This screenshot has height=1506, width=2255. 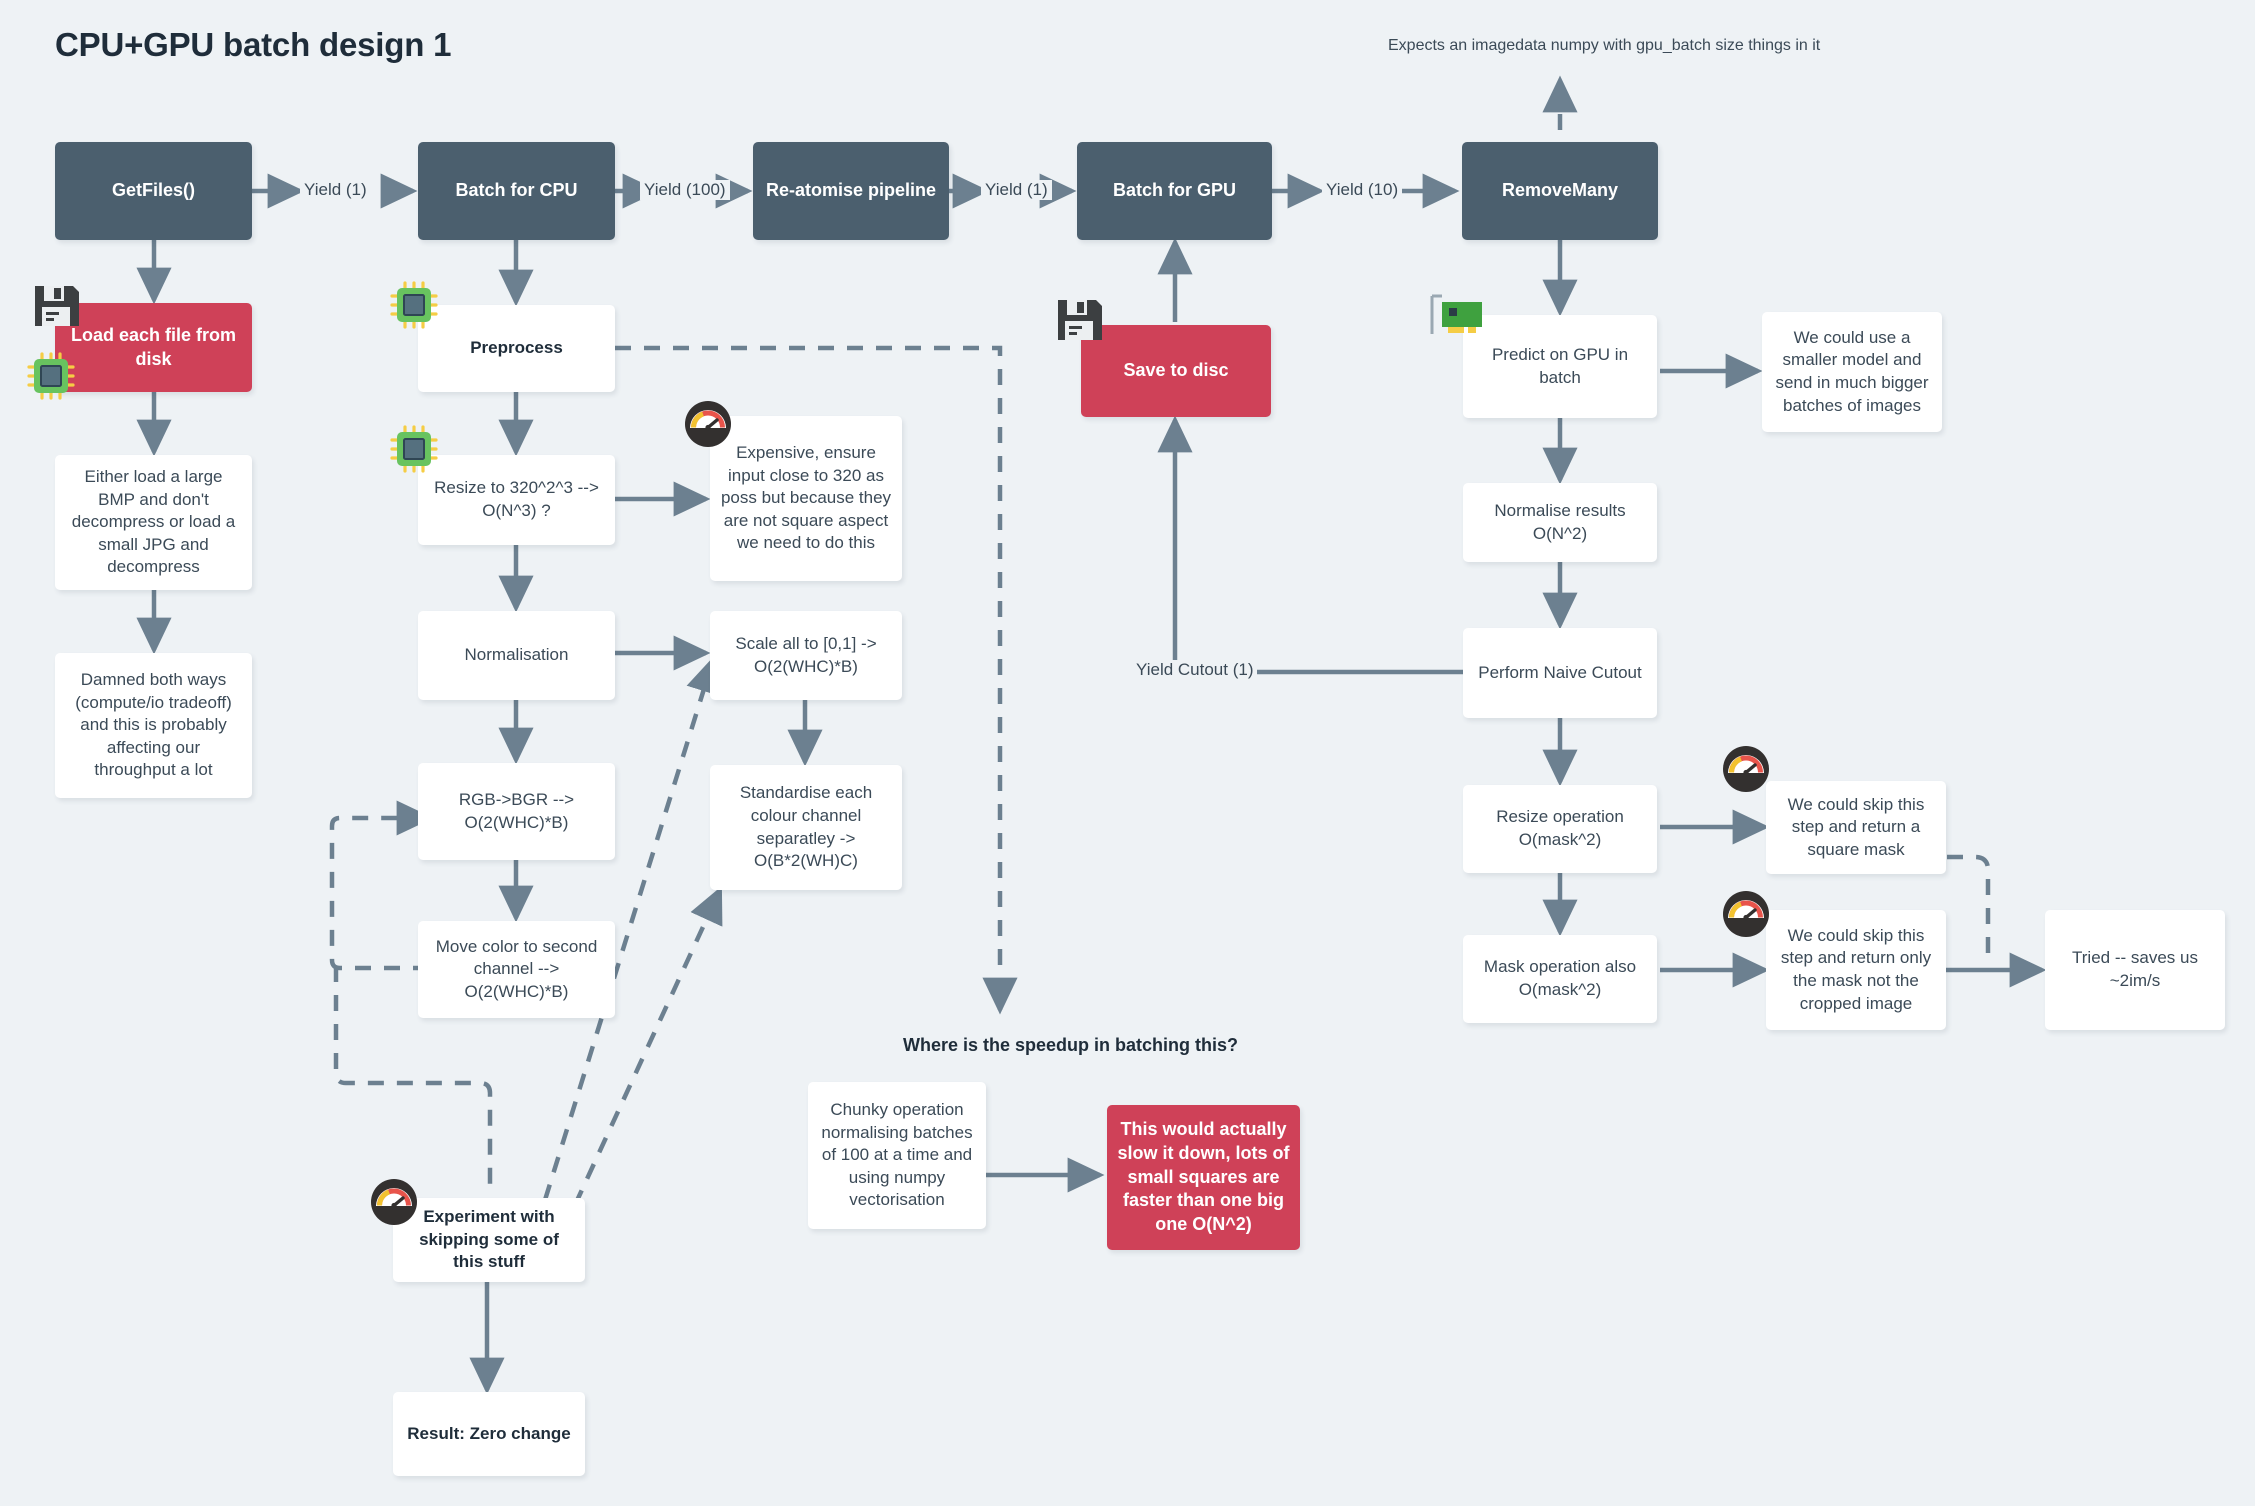 I want to click on node-tried-saves: Tried -- saves us ~2im/s, so click(x=2135, y=970).